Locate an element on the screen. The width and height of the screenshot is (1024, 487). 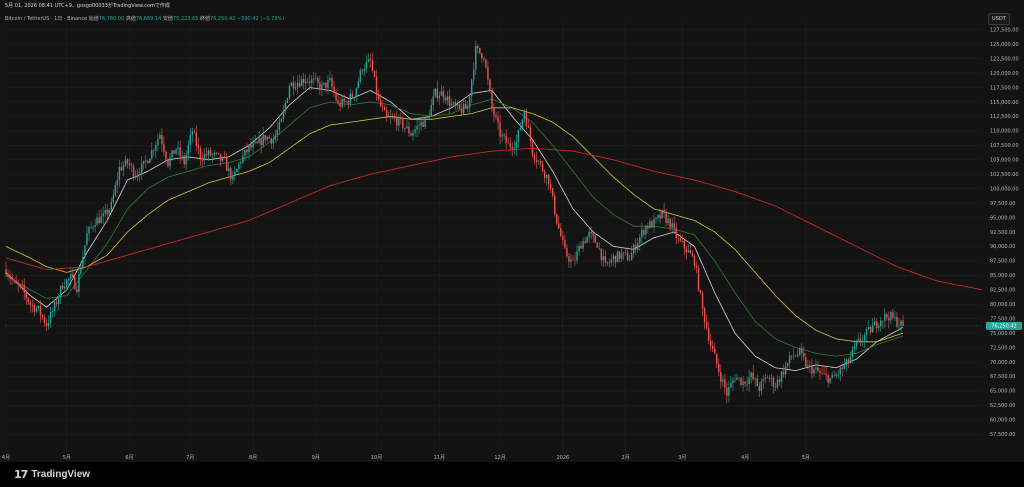
time-tick-label: 3月 is located at coordinates (682, 458).